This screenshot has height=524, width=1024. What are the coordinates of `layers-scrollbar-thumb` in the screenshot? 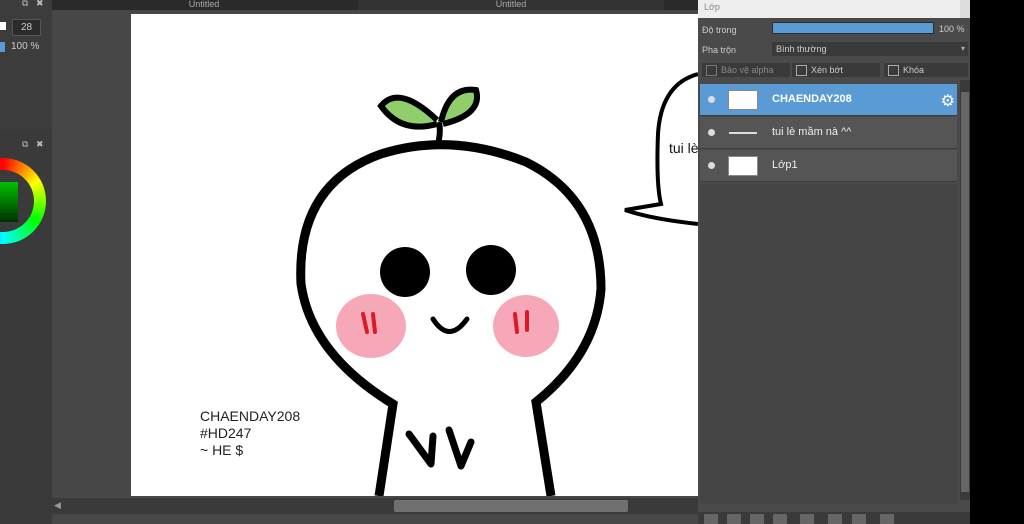 It's located at (965, 292).